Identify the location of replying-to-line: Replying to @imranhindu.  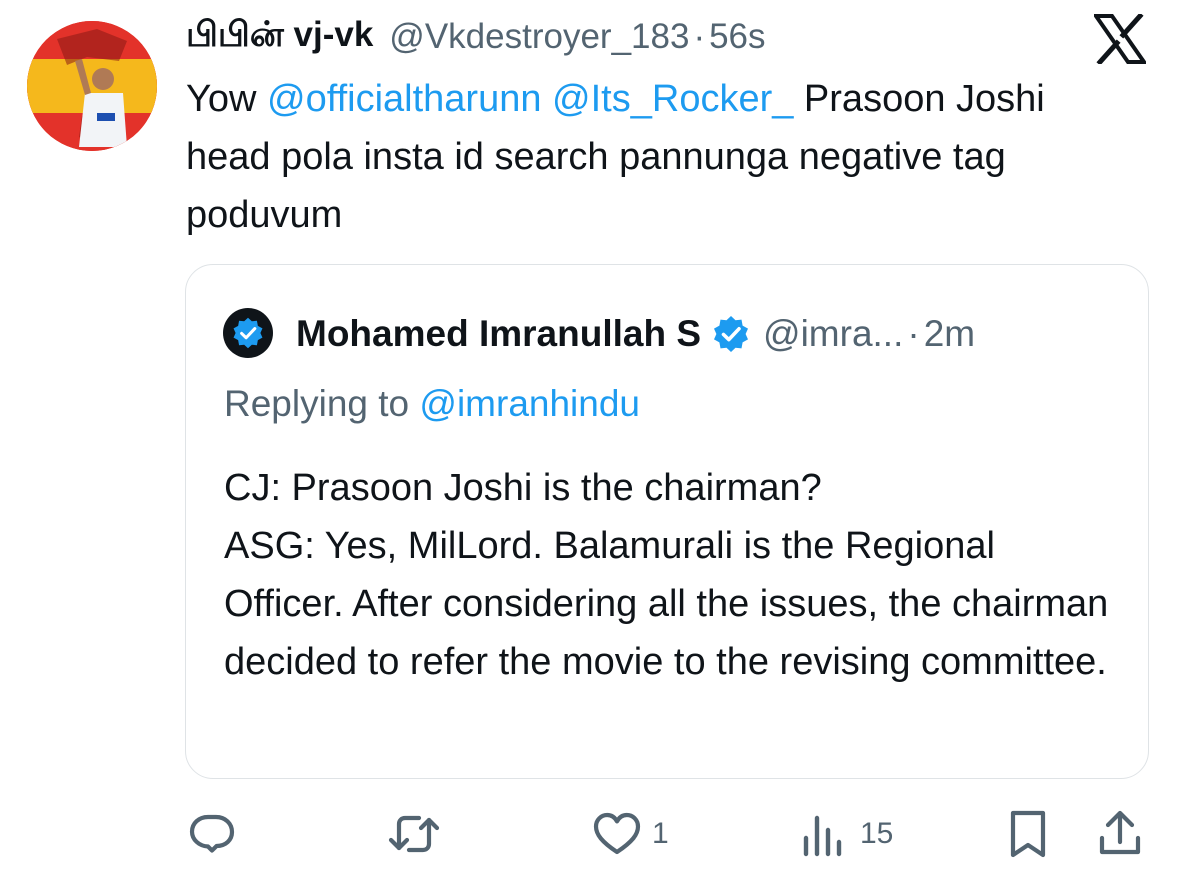
(432, 404).